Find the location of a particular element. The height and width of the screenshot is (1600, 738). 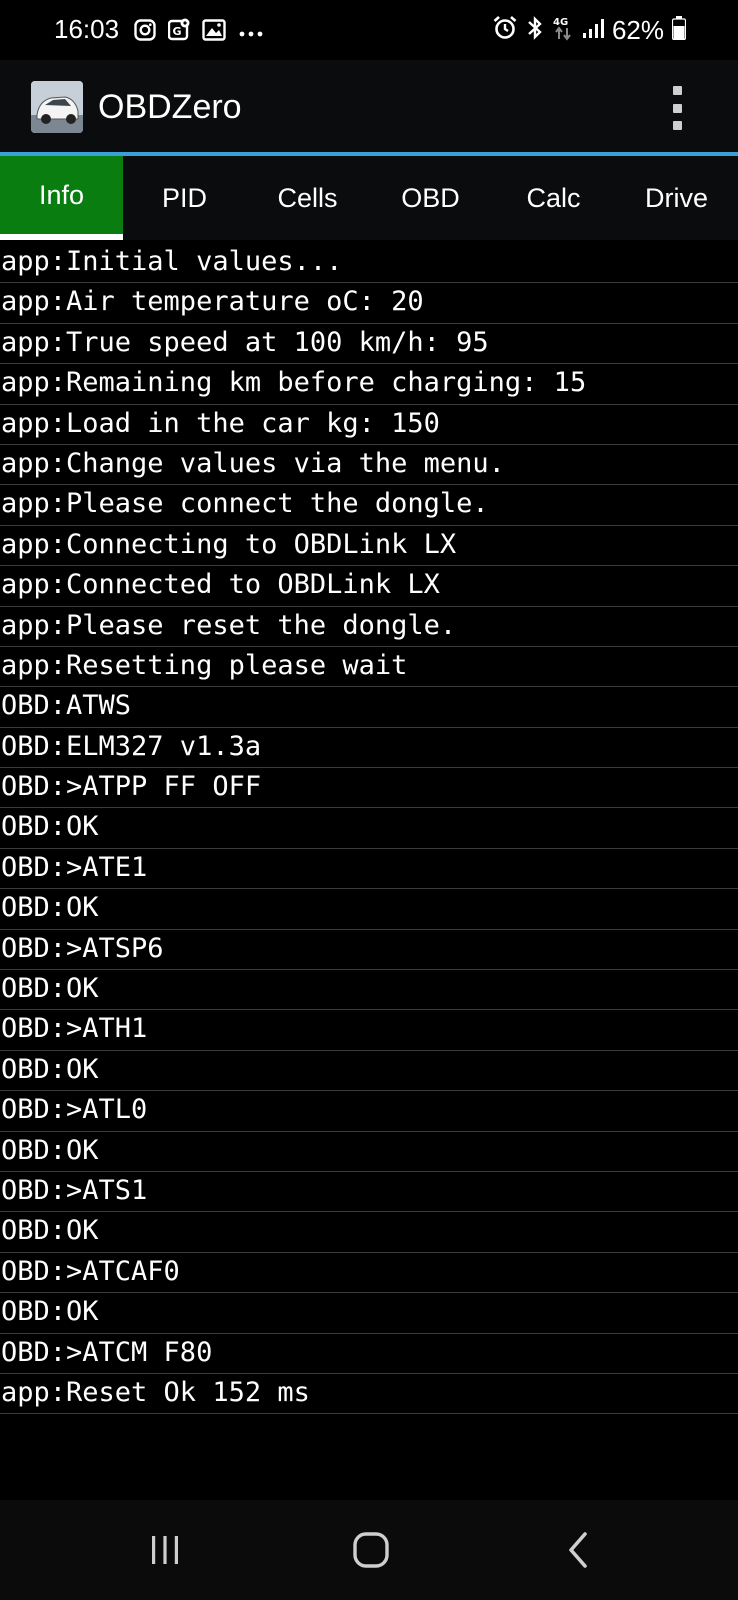

status-right-icons: 4G 62% is located at coordinates (589, 30).